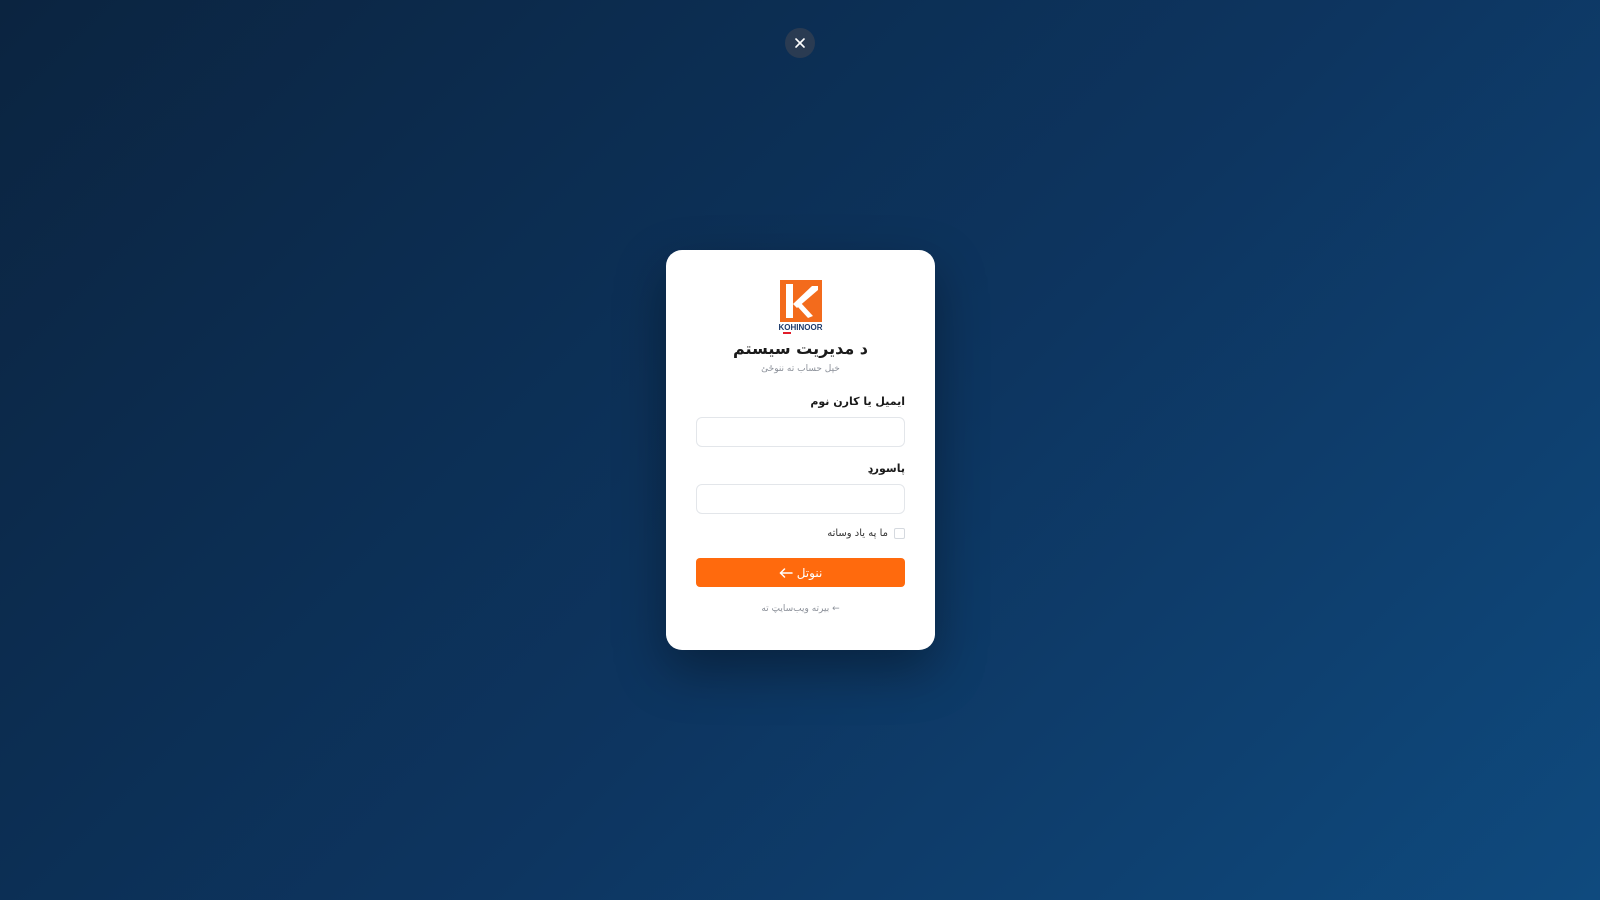  I want to click on close-icon, so click(800, 43).